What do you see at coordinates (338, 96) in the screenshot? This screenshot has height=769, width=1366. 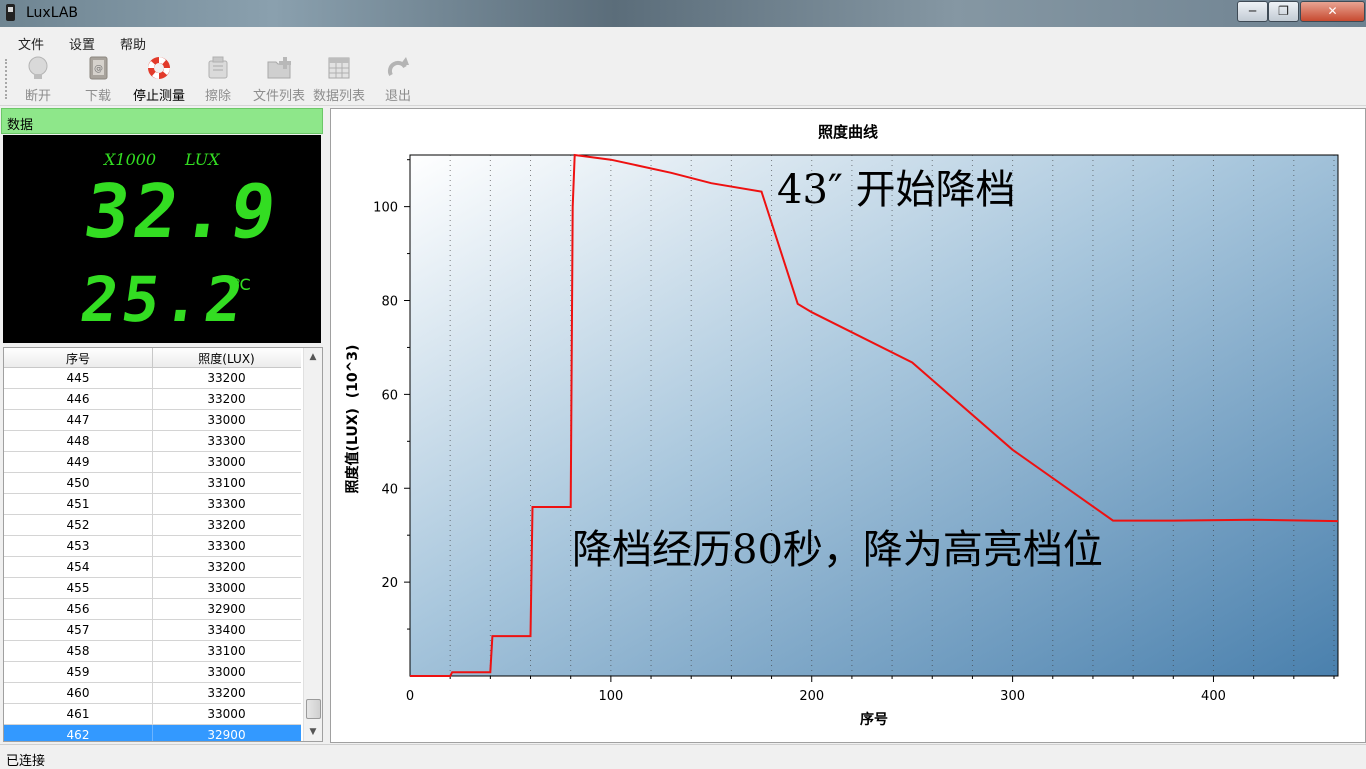 I see `data-list-label: 数据列表` at bounding box center [338, 96].